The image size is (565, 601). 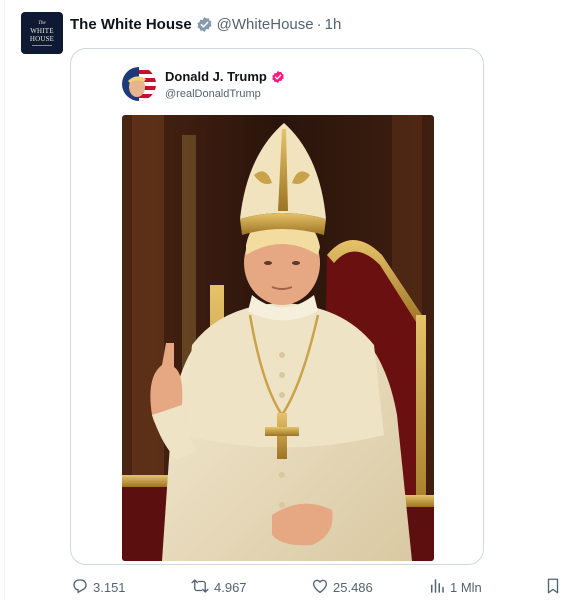 I want to click on avatar-text-line1: WHITE, so click(x=42, y=30).